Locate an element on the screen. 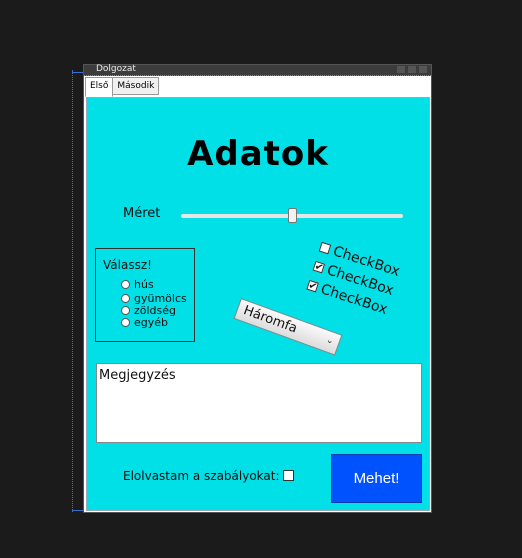 This screenshot has width=522, height=558. radio-zoldseg: zöldség is located at coordinates (148, 310).